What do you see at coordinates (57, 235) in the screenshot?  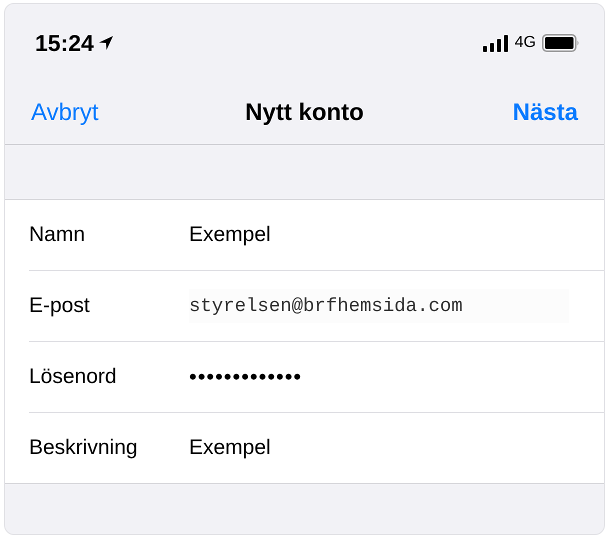 I see `field-label: Namn` at bounding box center [57, 235].